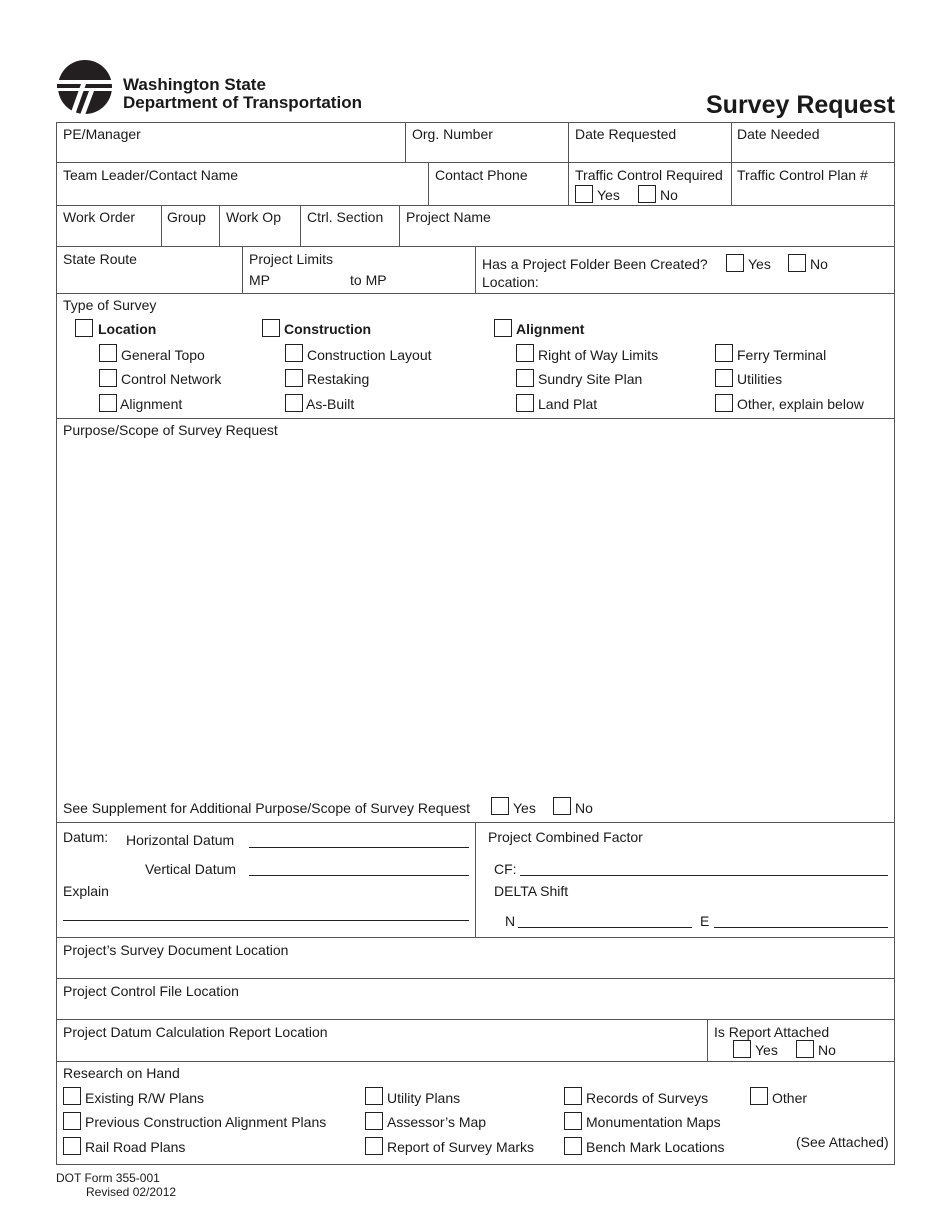 The width and height of the screenshot is (950, 1230). Describe the element at coordinates (704, 867) in the screenshot. I see `cf-input` at that location.